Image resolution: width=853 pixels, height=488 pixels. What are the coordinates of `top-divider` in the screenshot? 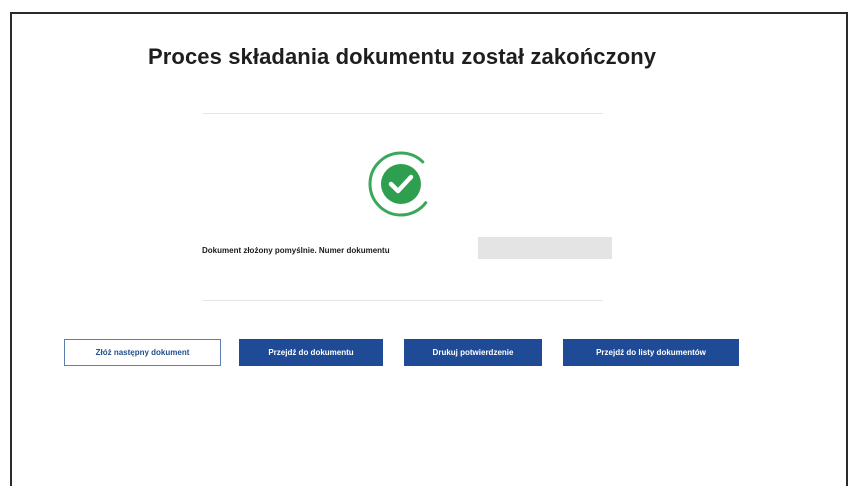 It's located at (403, 113).